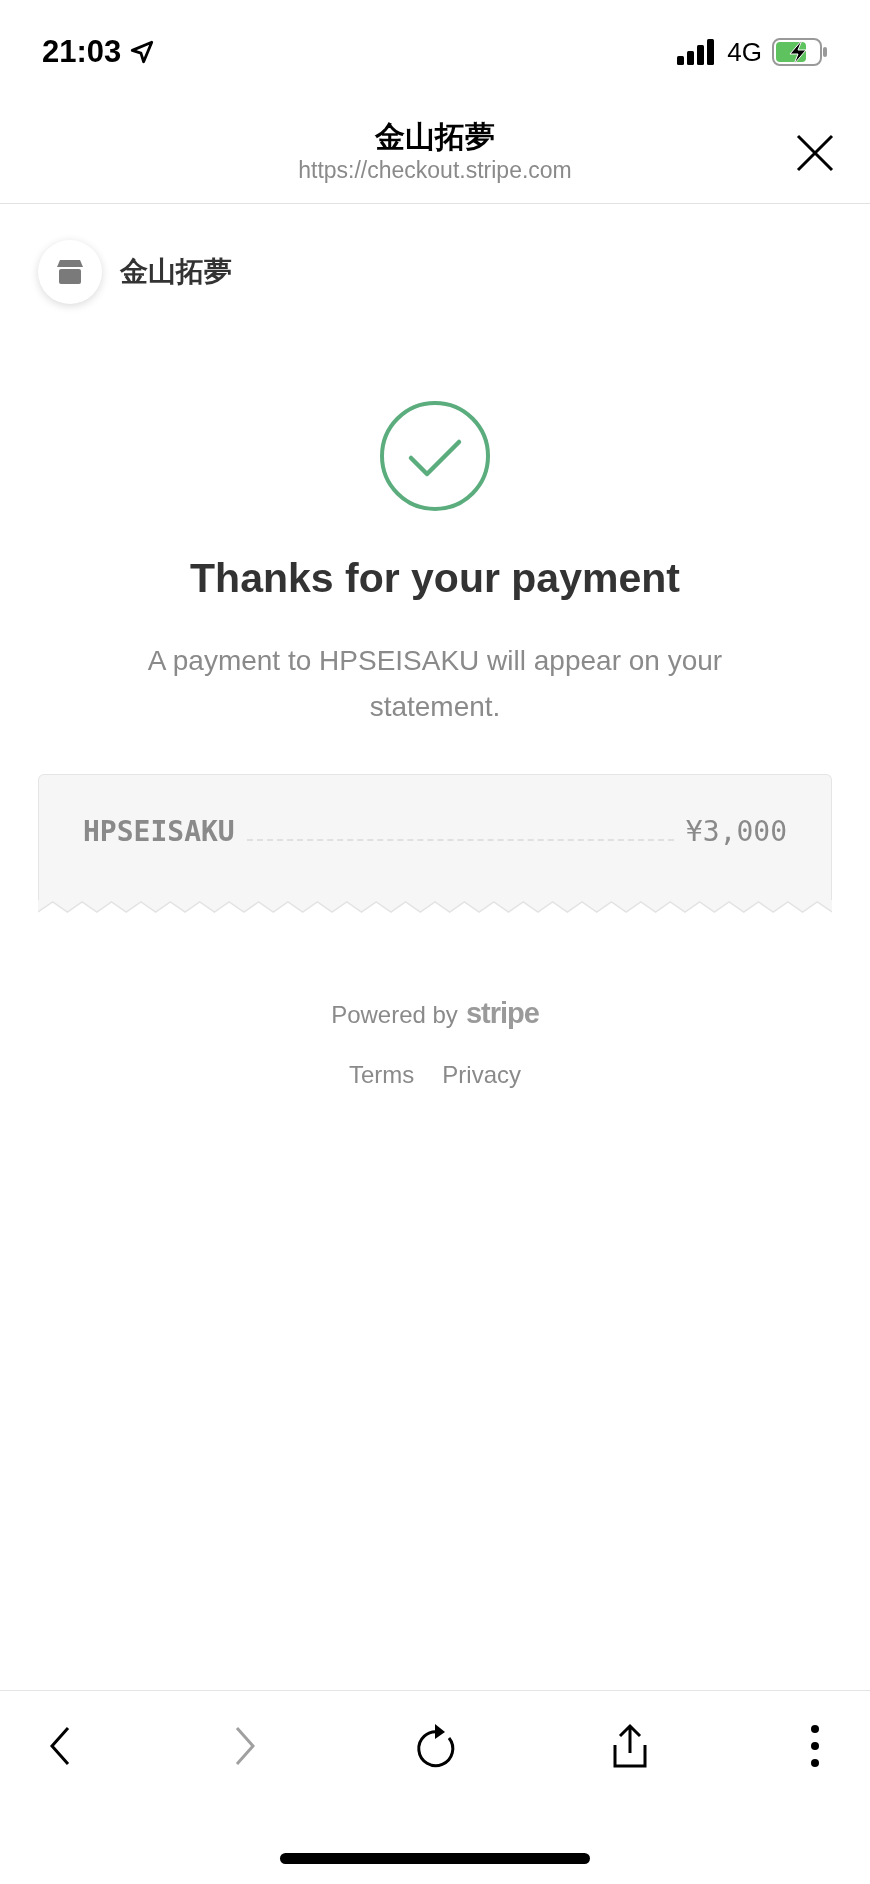 Image resolution: width=870 pixels, height=1884 pixels. I want to click on footer-link: Terms, so click(382, 1075).